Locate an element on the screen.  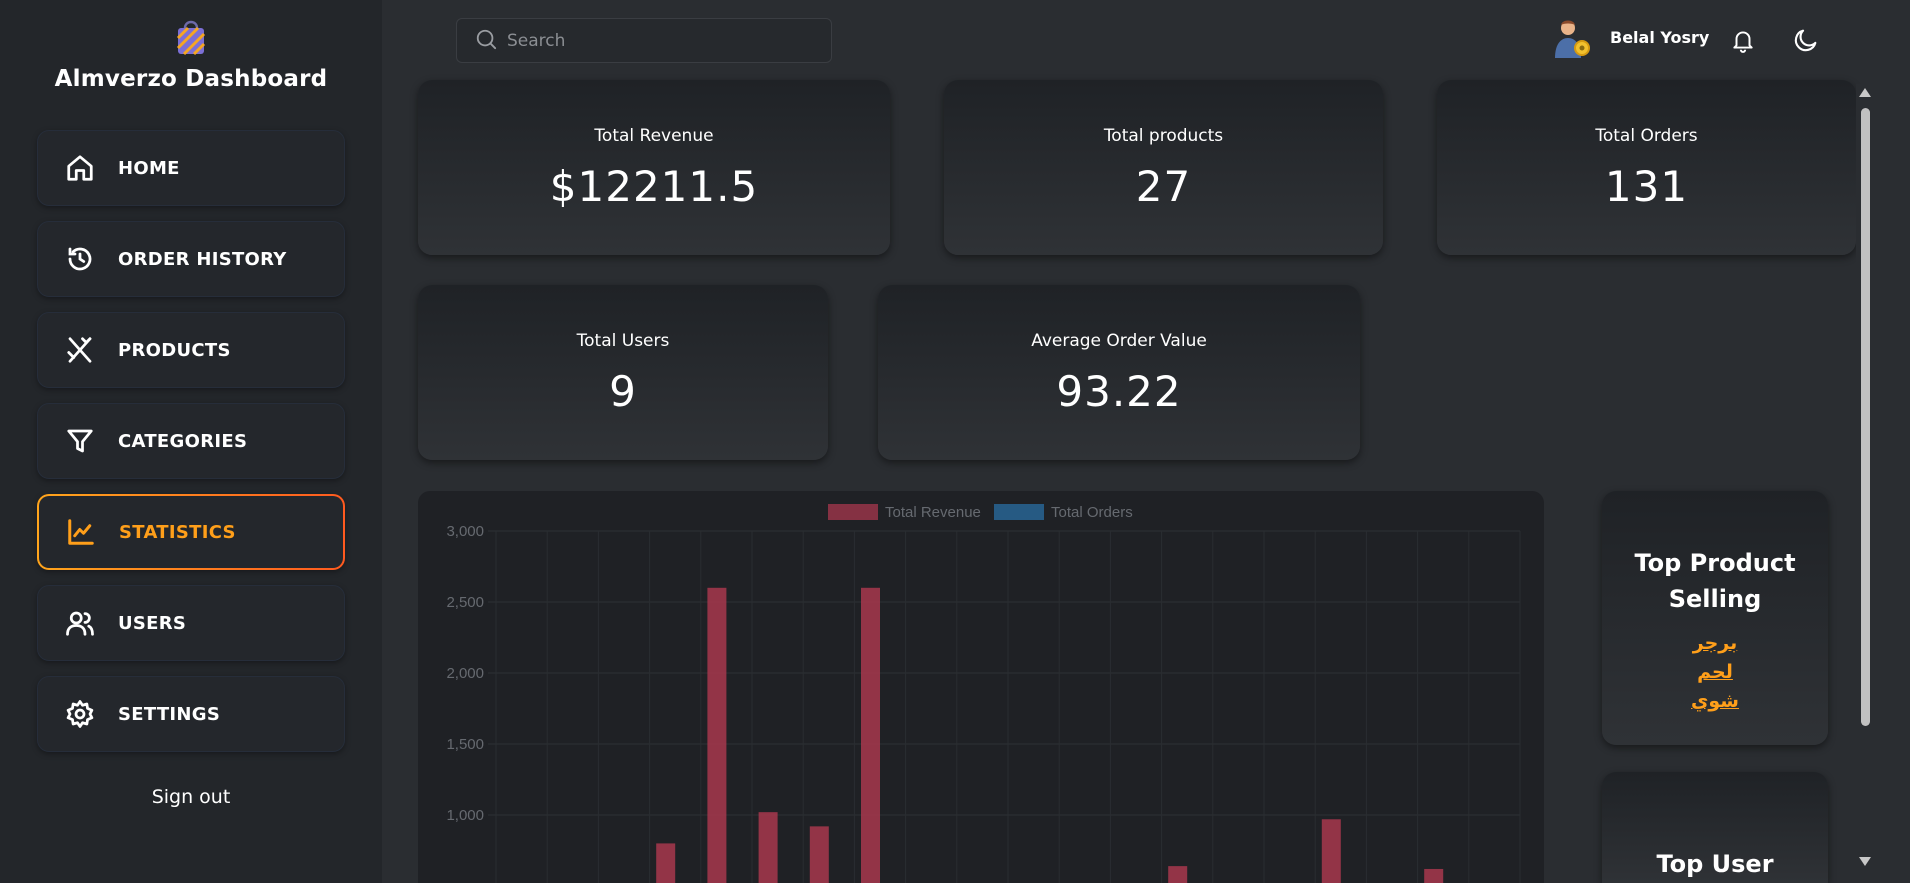
user-name: Belal Yosry is located at coordinates (1659, 37).